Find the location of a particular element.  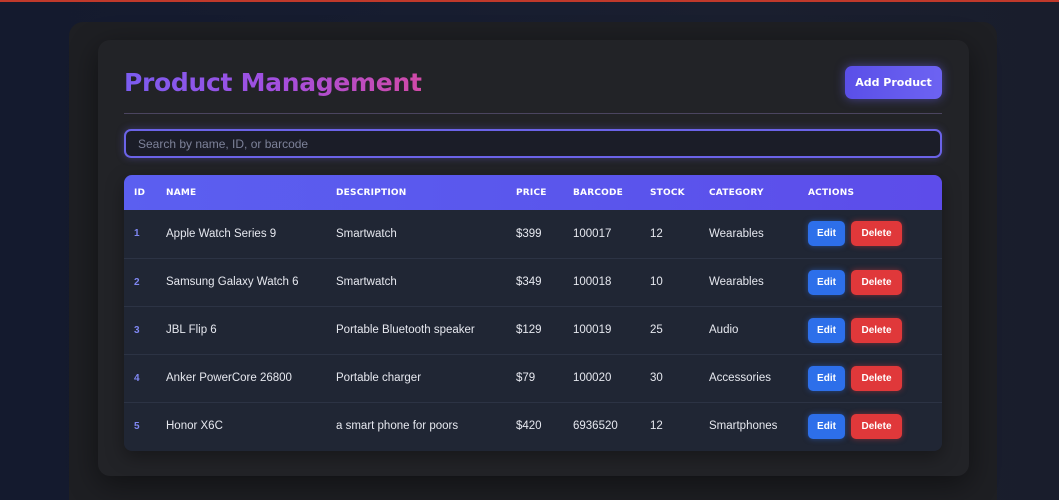

cell-id: 3 is located at coordinates (140, 329).